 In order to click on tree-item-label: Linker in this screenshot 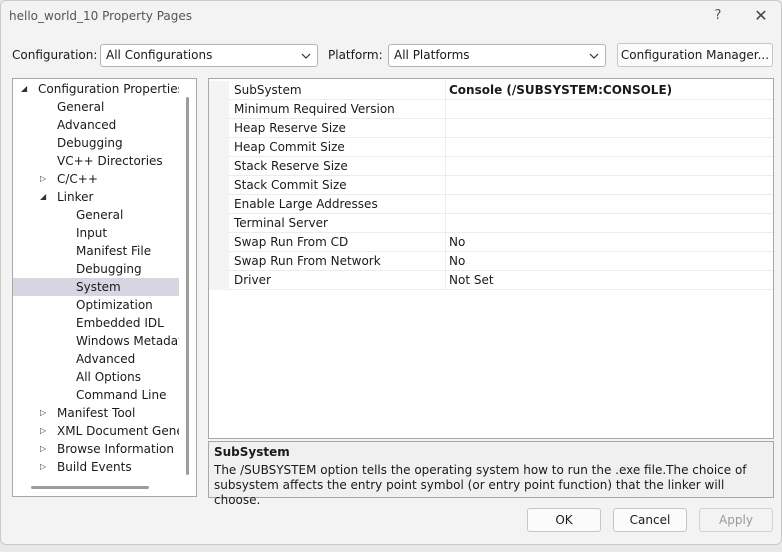, I will do `click(75, 197)`.